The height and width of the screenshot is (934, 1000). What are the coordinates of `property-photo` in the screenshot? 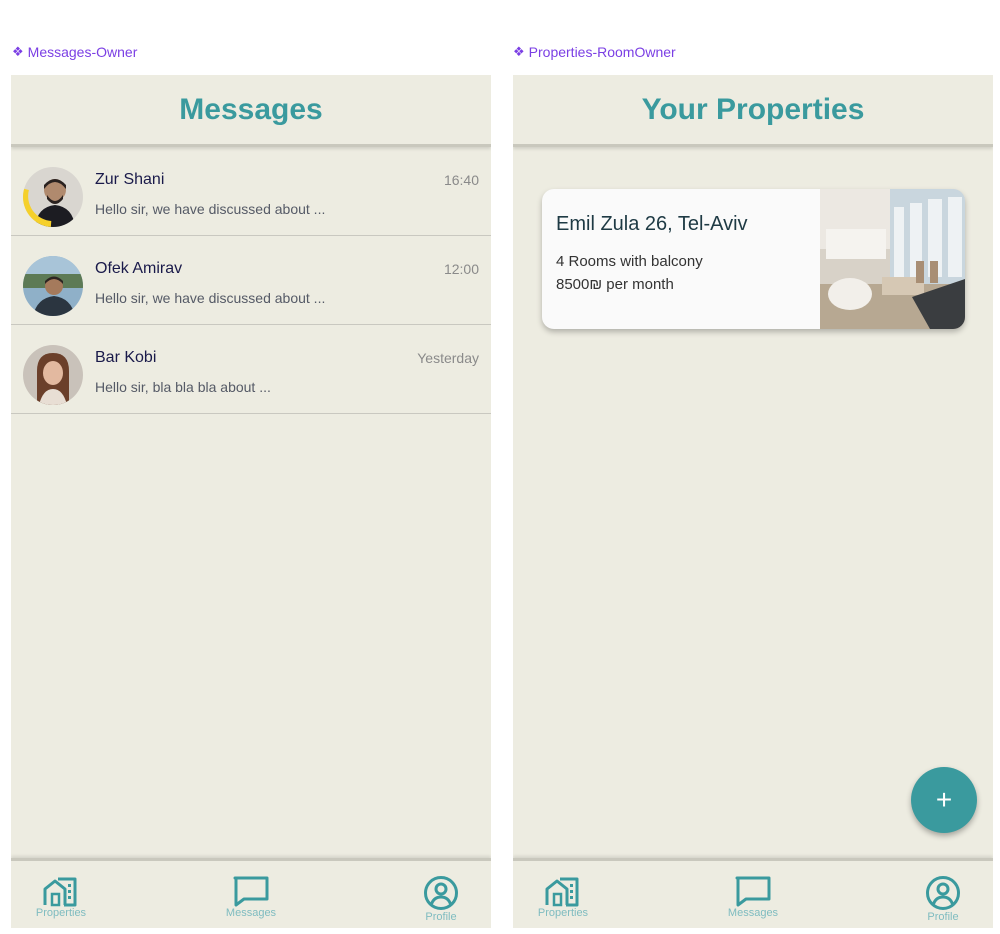 It's located at (892, 259).